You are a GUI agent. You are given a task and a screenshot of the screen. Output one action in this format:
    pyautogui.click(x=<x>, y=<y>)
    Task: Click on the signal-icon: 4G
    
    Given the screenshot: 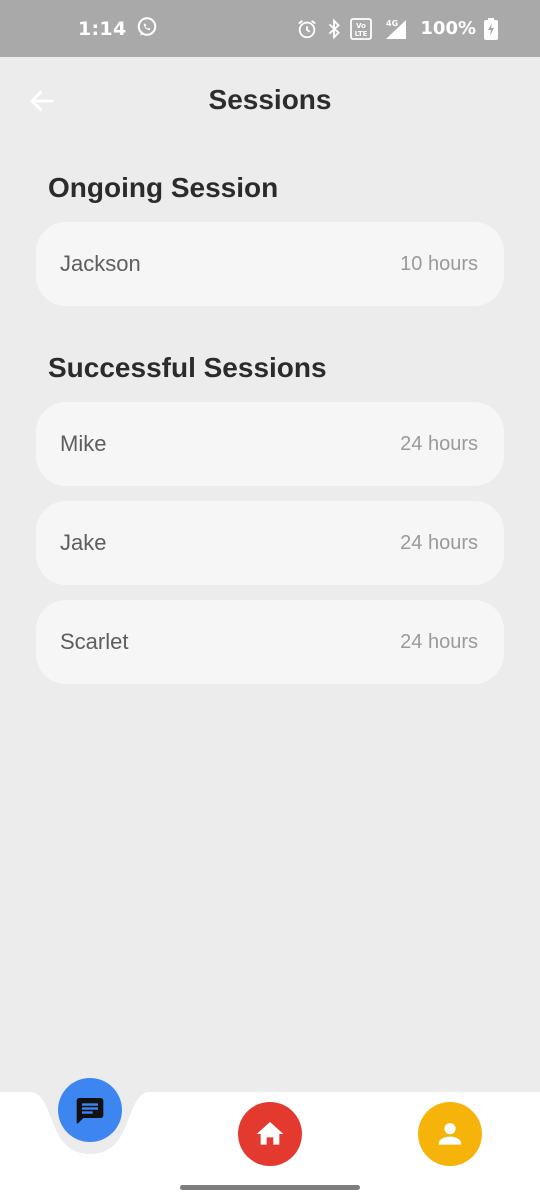 What is the action you would take?
    pyautogui.click(x=394, y=29)
    